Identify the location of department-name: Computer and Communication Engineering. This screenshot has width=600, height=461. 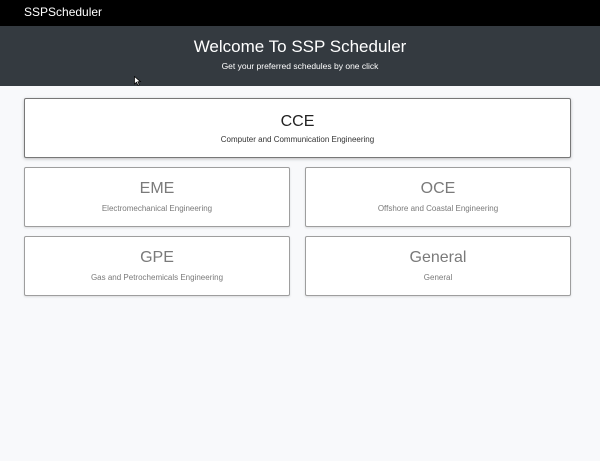
(297, 139).